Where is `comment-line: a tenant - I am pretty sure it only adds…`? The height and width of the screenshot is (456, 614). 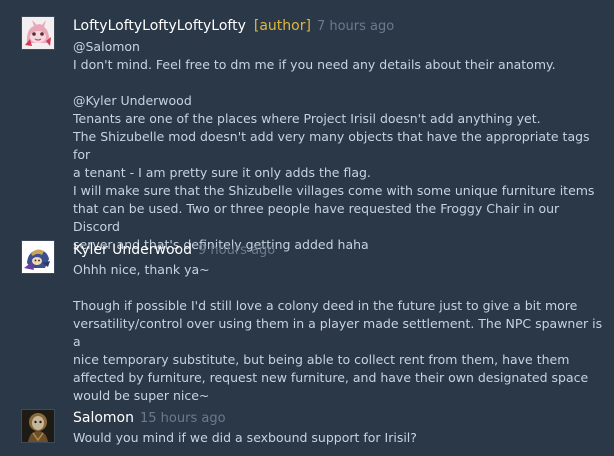 comment-line: a tenant - I am pretty sure it only adds… is located at coordinates (222, 172).